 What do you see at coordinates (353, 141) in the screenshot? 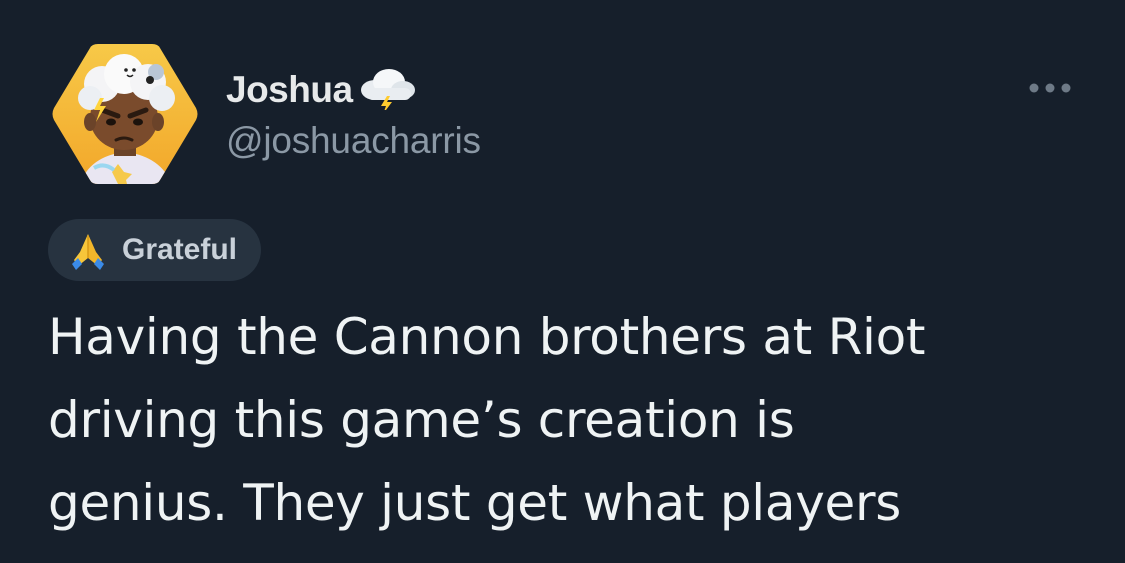
I see `user-handle: @joshuacharris` at bounding box center [353, 141].